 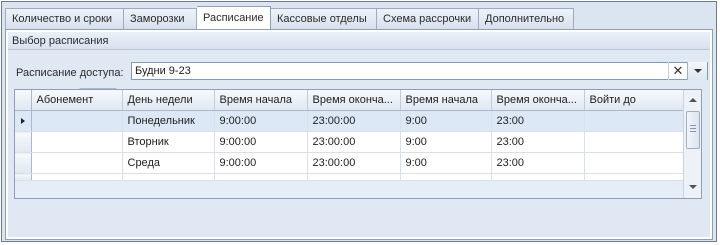 What do you see at coordinates (70, 73) in the screenshot?
I see `access-schedule-label: Расписание доступа:` at bounding box center [70, 73].